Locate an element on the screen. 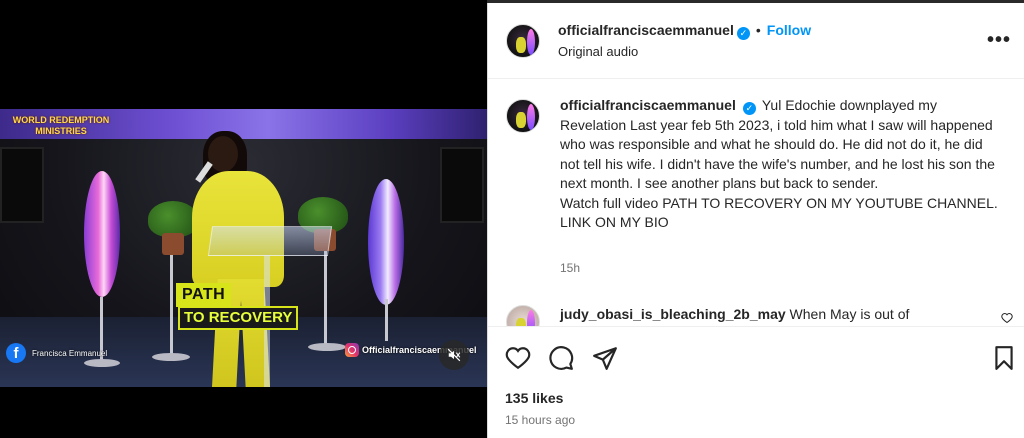 This screenshot has height=438, width=1024. more-icon: ••• is located at coordinates (999, 40).